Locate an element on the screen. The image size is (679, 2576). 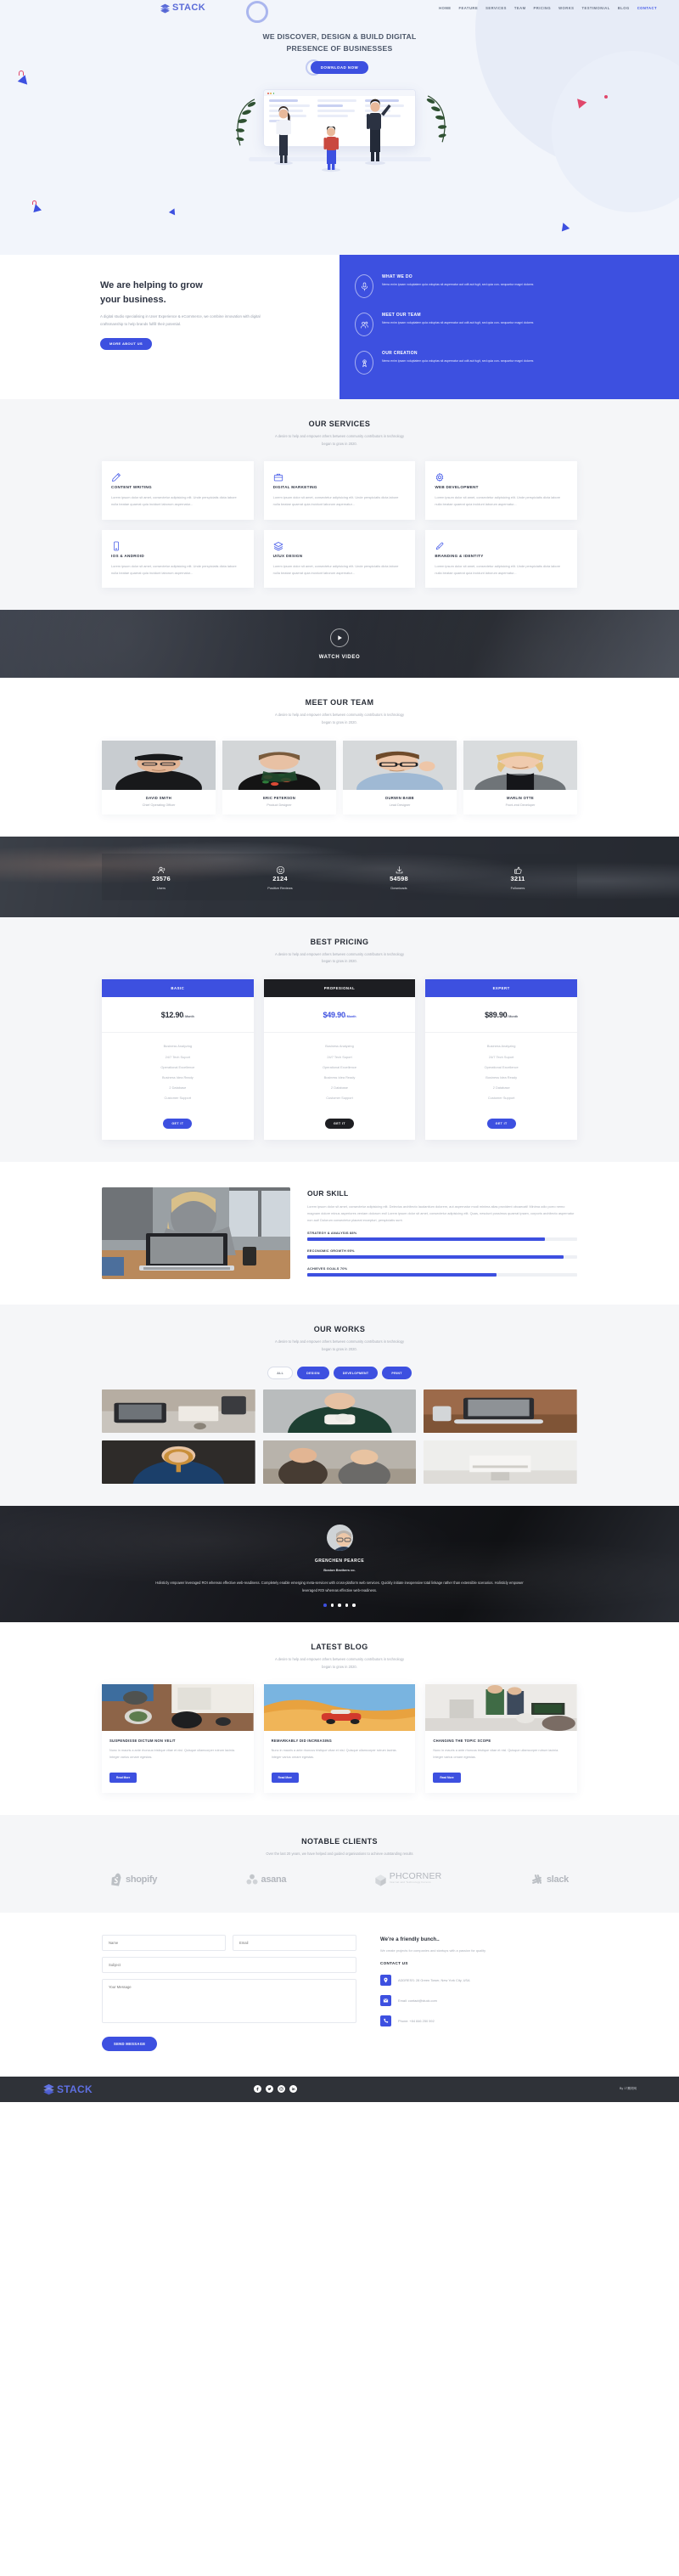
plan-feature: Operational Excellence is located at coordinates (339, 1066).